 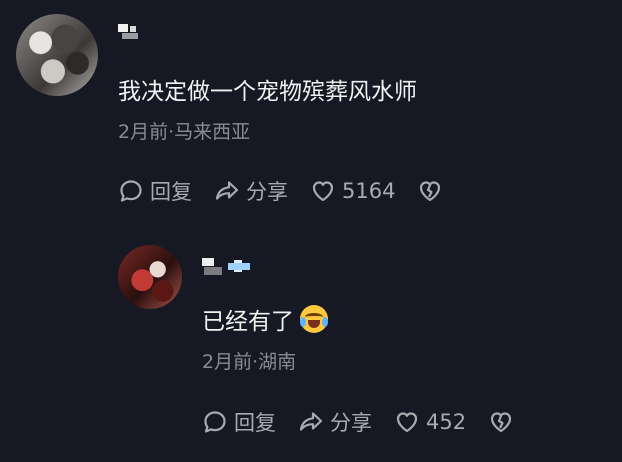 I want to click on crying-laughing-emoji, so click(x=314, y=319).